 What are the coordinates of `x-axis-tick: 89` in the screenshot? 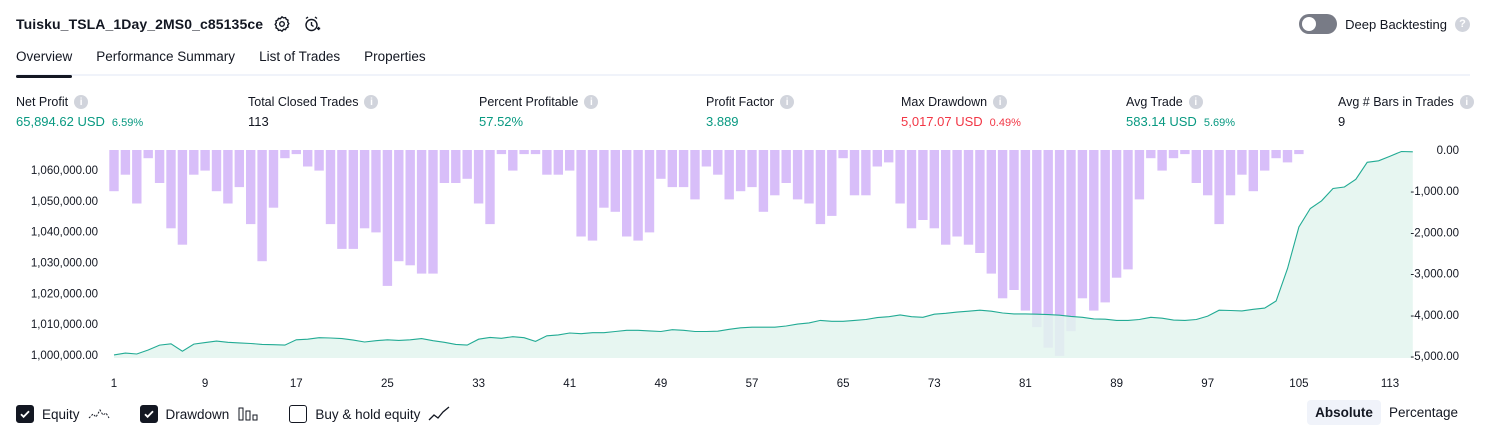 It's located at (1116, 384).